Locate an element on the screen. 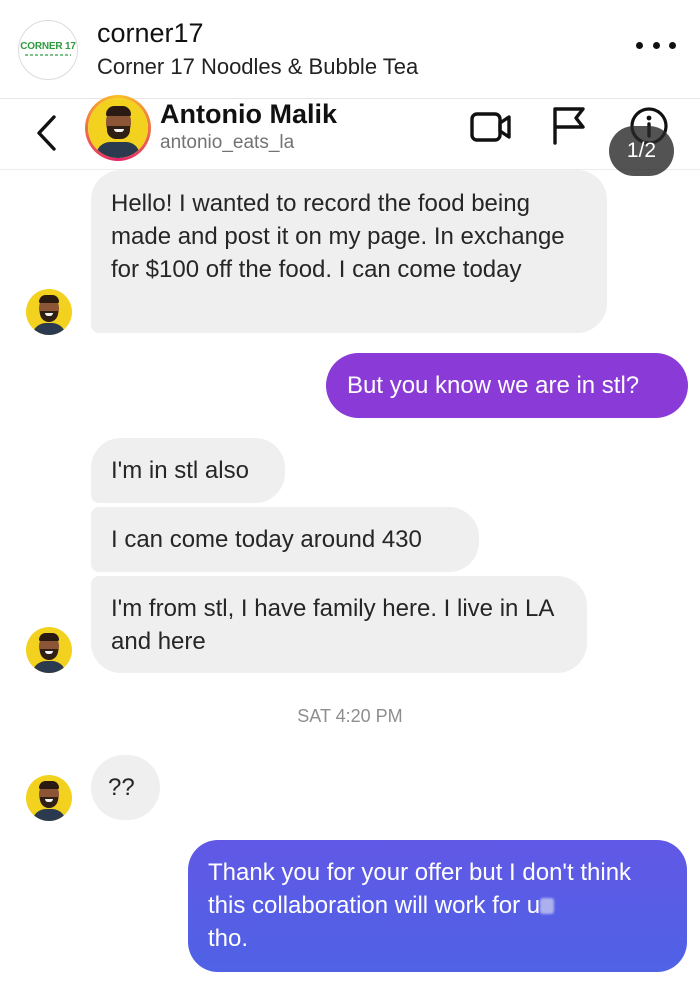  message-text: tho. is located at coordinates (228, 938).